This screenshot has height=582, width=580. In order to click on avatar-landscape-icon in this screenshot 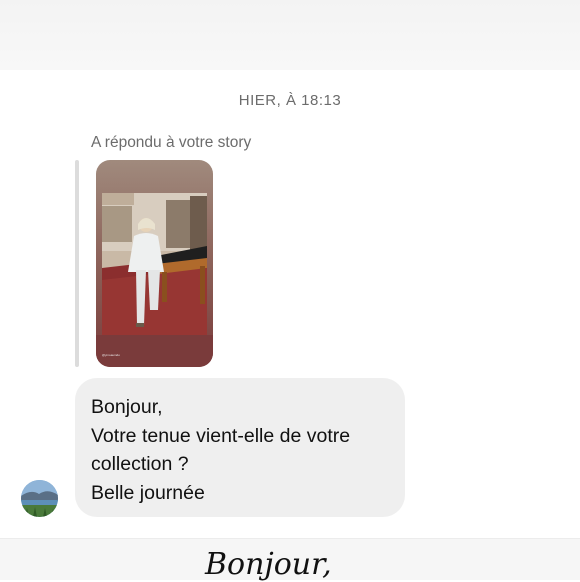, I will do `click(39, 498)`.